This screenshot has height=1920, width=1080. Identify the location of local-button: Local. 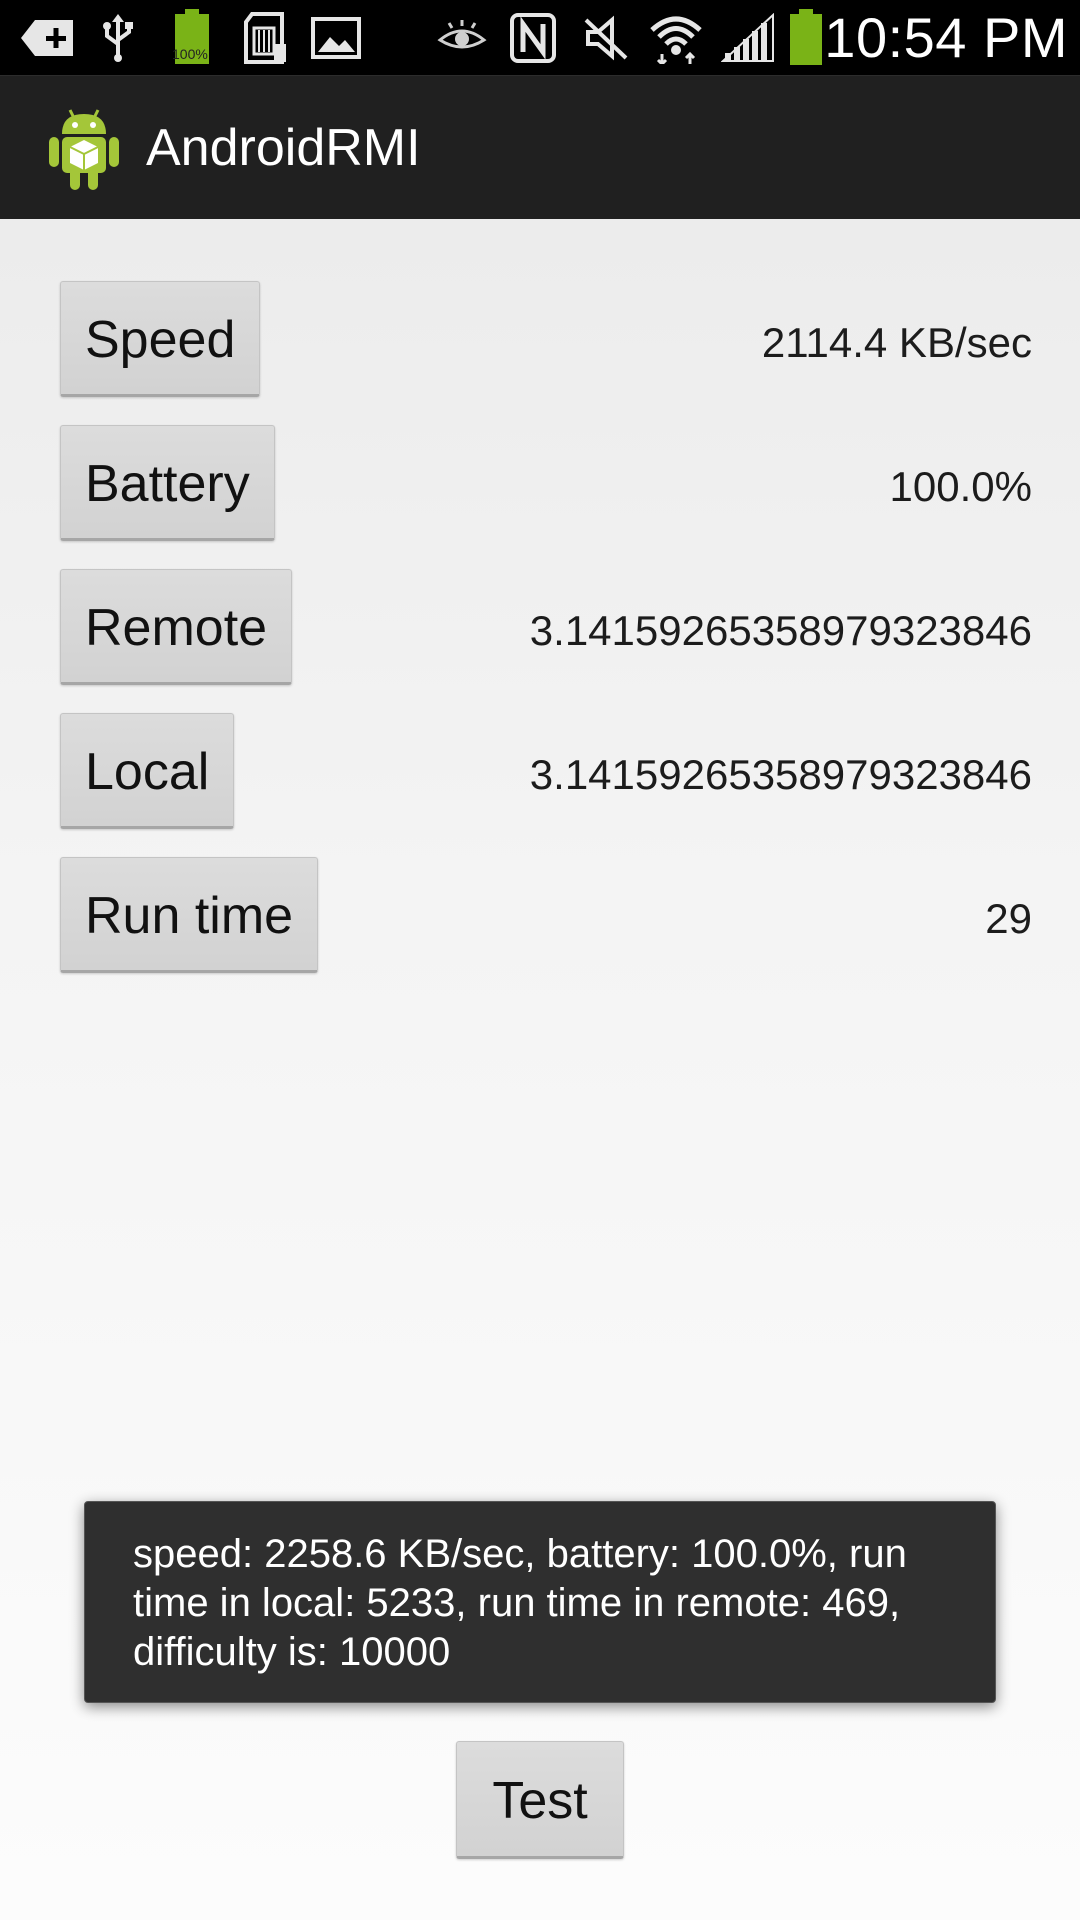
(147, 771).